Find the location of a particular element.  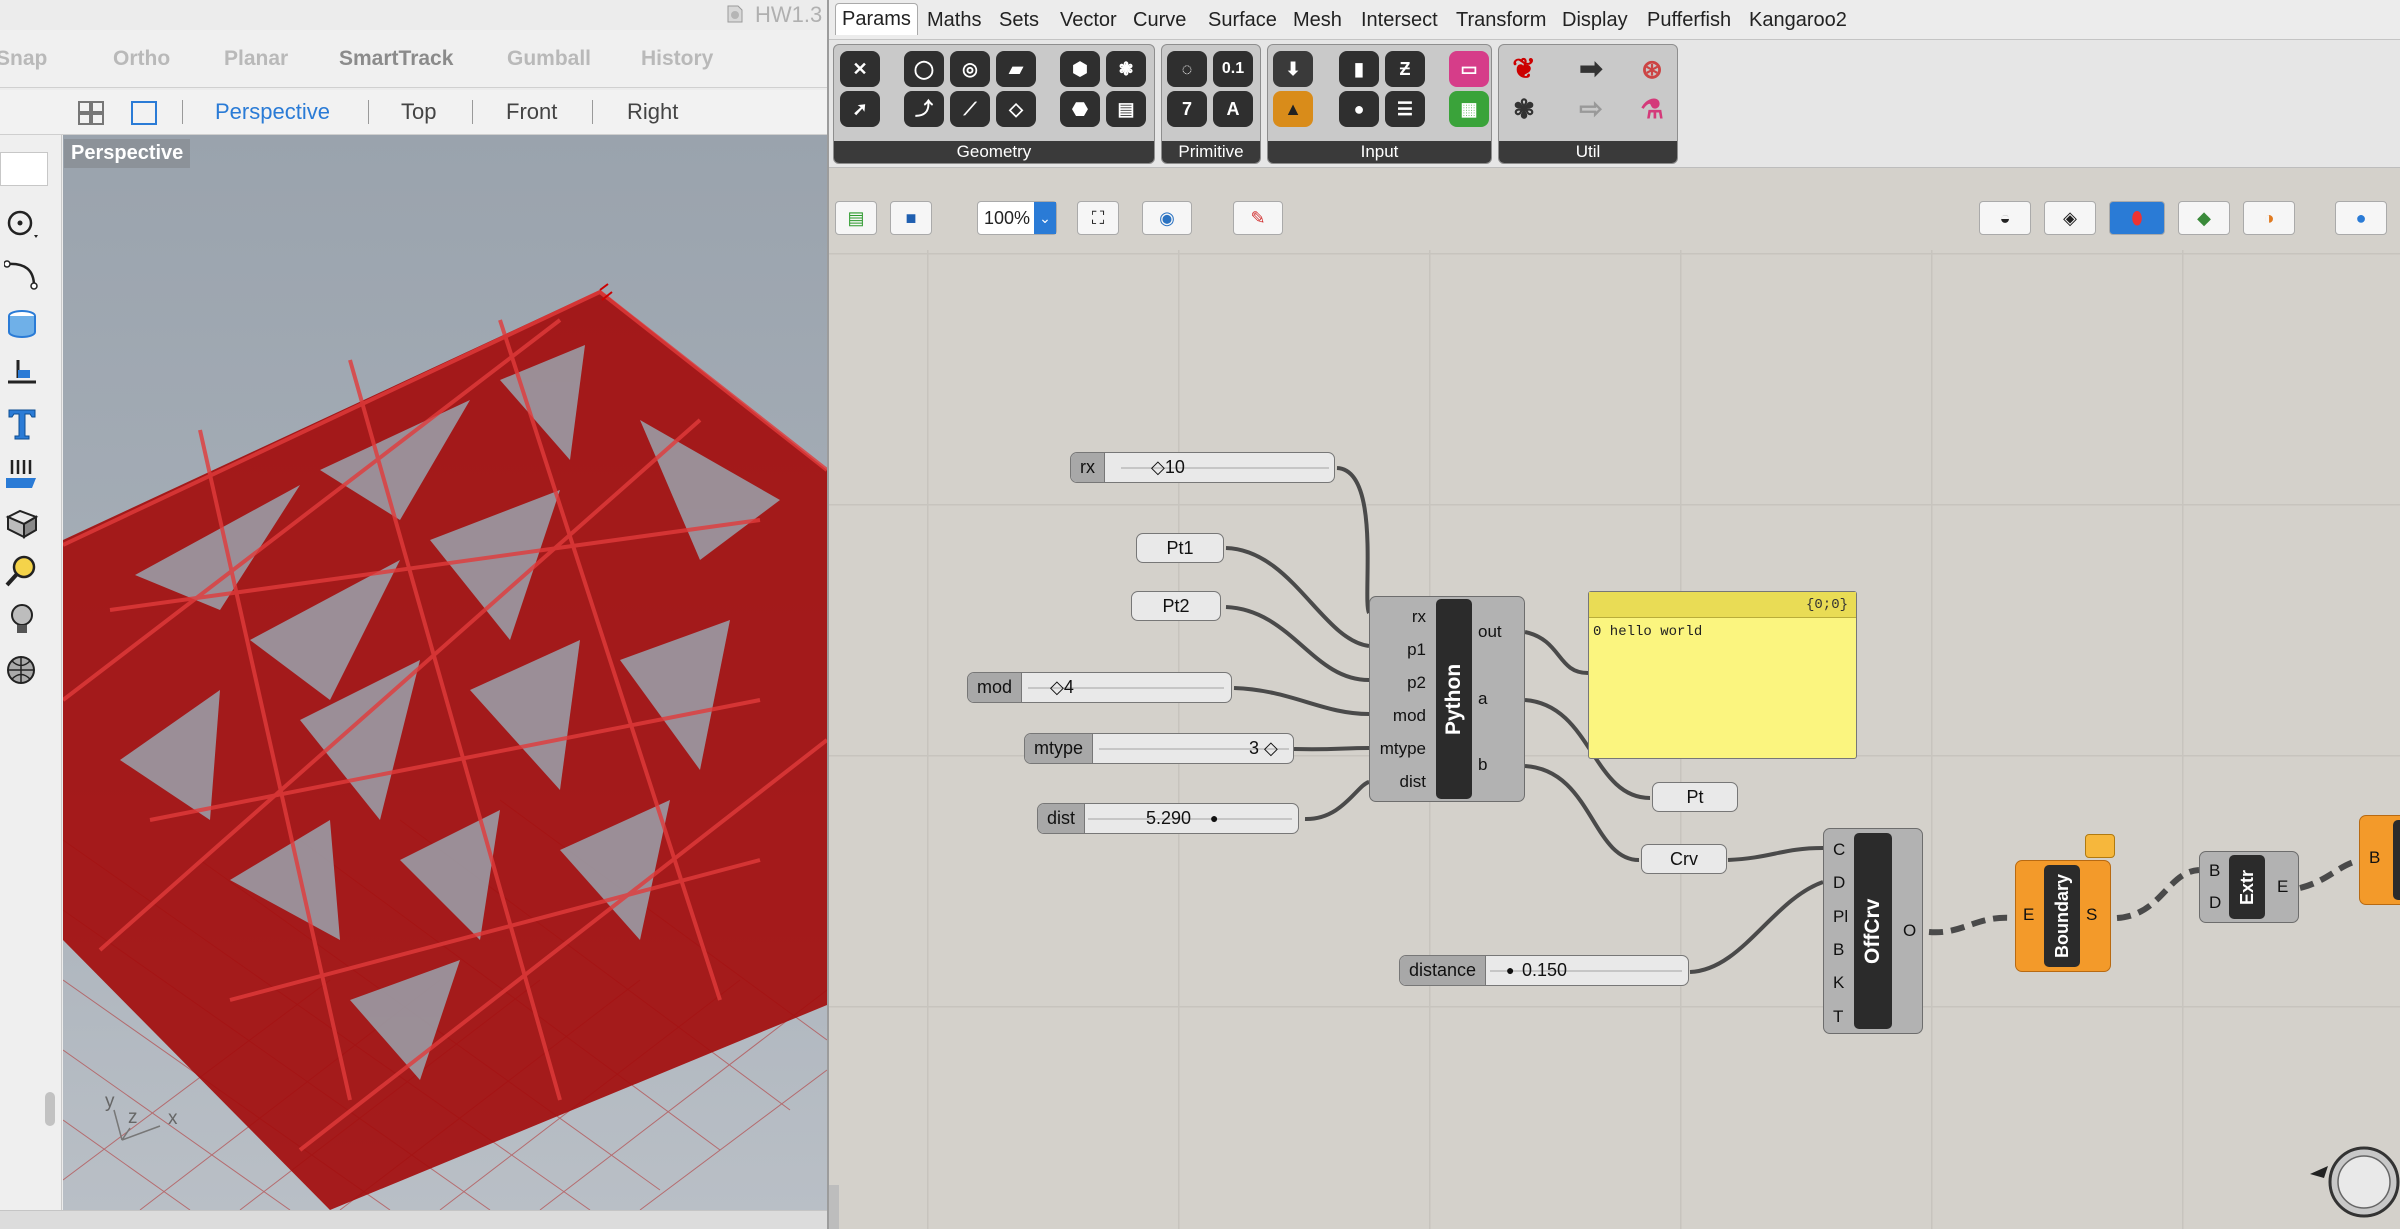

light-tool-icon is located at coordinates (22, 619).